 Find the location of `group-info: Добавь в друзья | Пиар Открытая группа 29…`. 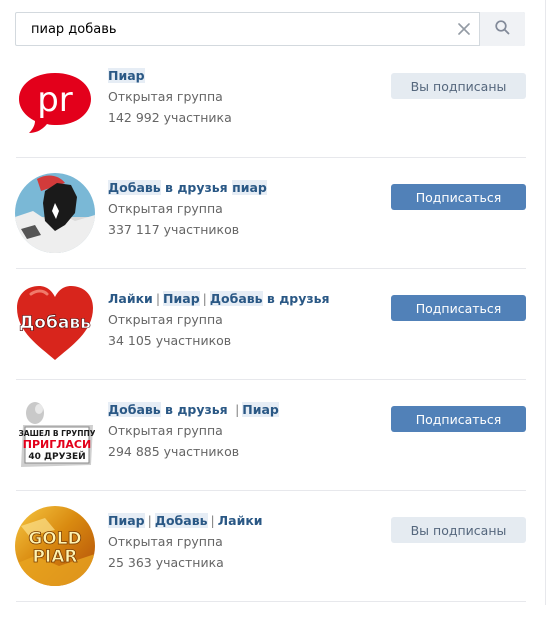

group-info: Добавь в друзья | Пиар Открытая группа 29… is located at coordinates (248, 431).